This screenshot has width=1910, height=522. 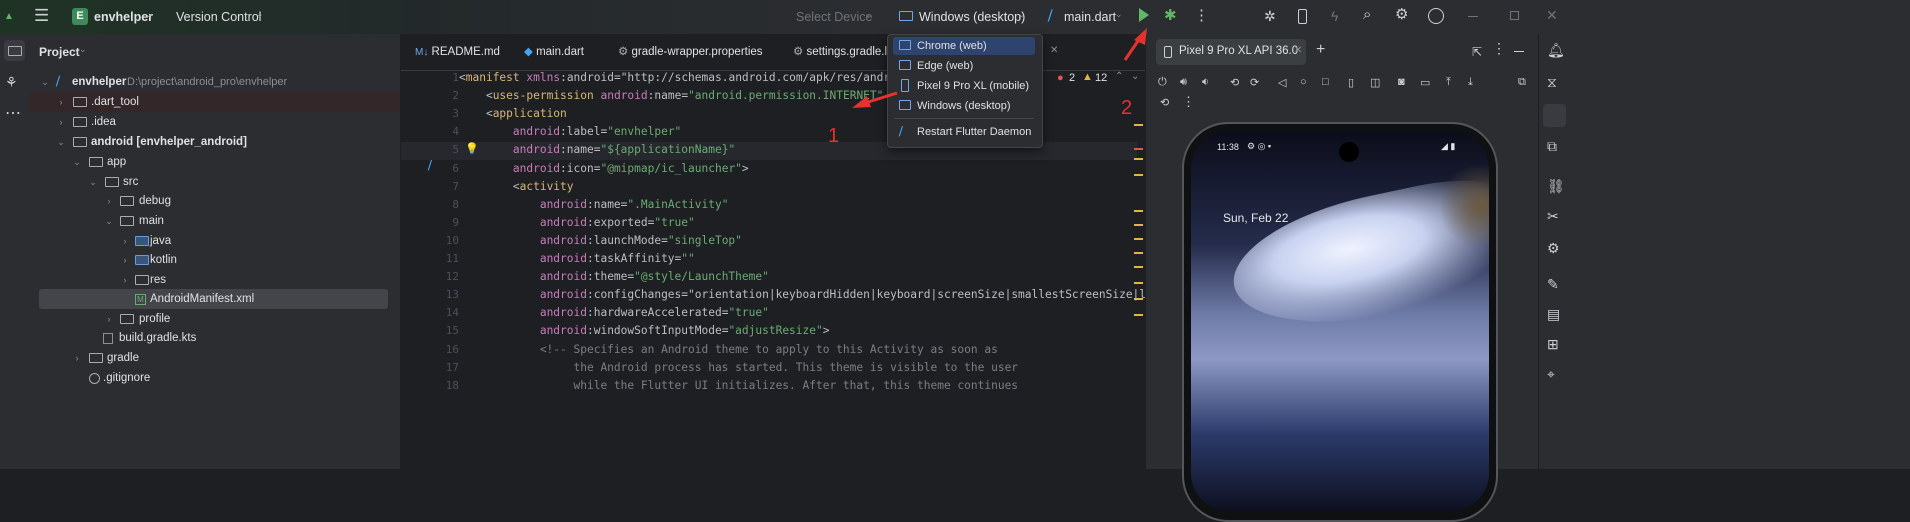 What do you see at coordinates (834, 136) in the screenshot?
I see `annotation-label-1: 1` at bounding box center [834, 136].